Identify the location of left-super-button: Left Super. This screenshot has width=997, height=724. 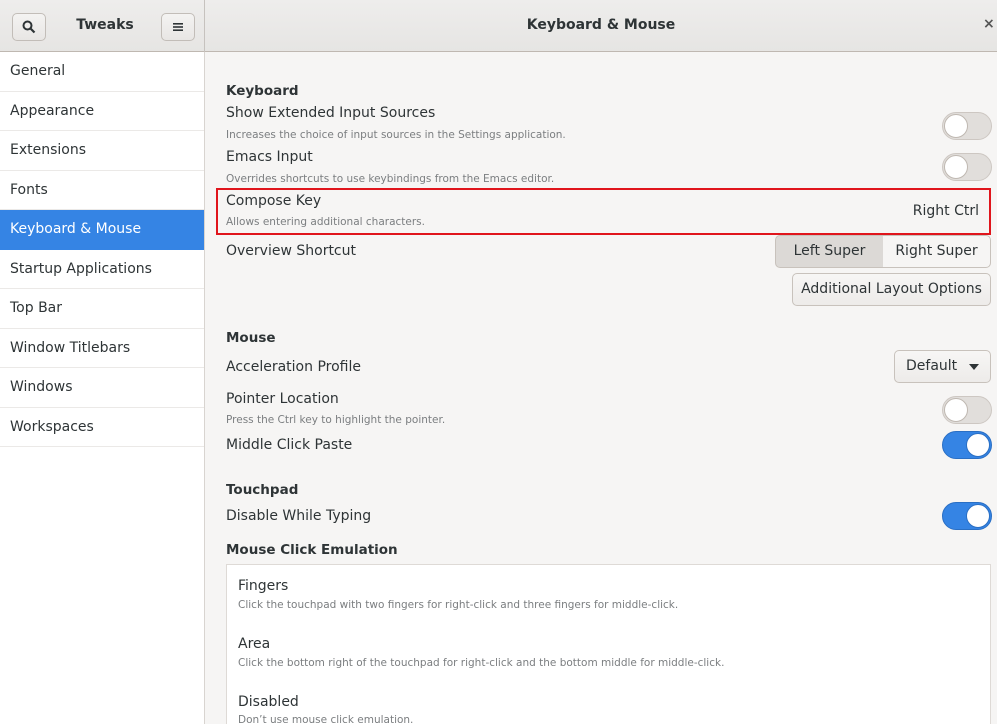
(829, 251).